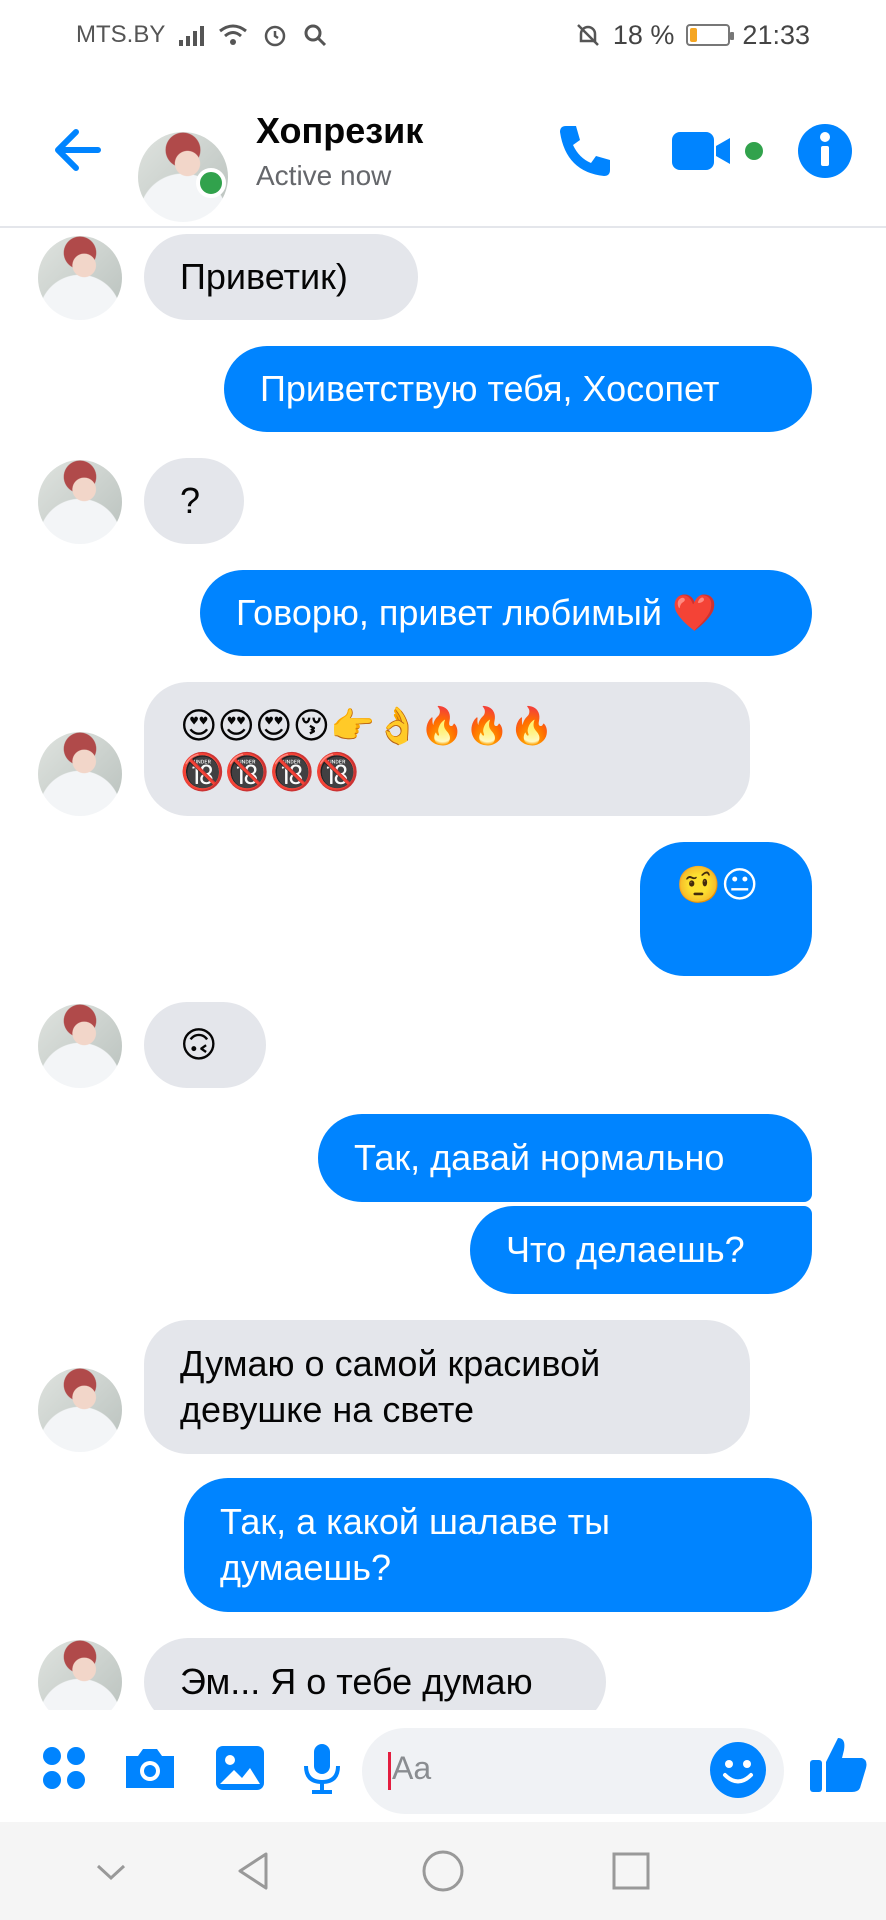 The image size is (886, 1920). I want to click on message-text-line: девушке на свете, so click(327, 1409).